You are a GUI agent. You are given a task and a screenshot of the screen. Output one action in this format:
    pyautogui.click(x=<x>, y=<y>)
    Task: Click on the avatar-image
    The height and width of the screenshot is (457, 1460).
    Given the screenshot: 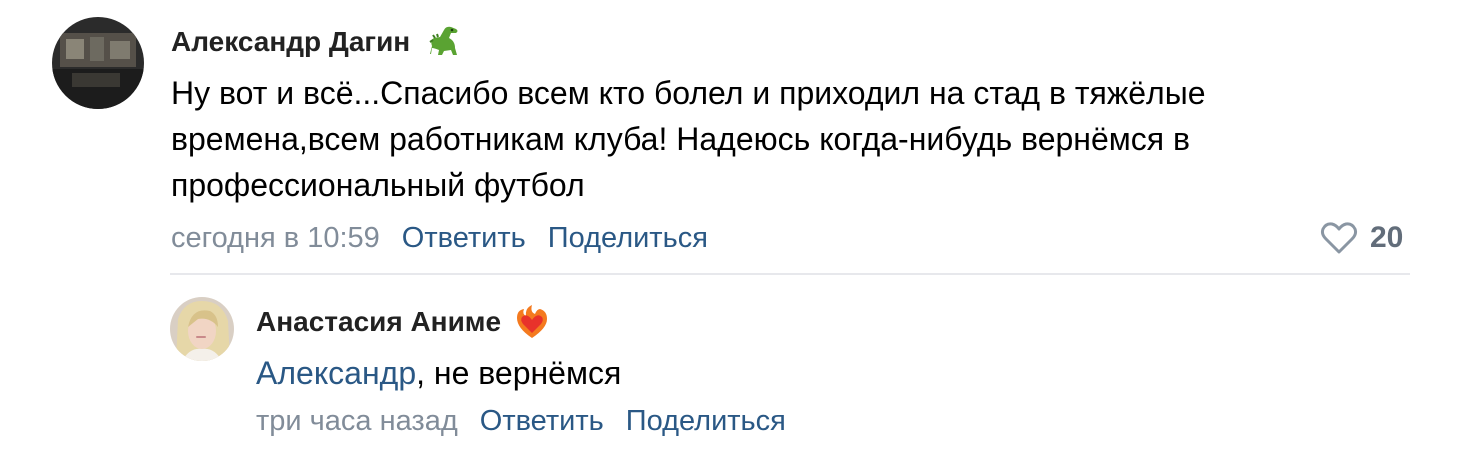 What is the action you would take?
    pyautogui.click(x=98, y=63)
    